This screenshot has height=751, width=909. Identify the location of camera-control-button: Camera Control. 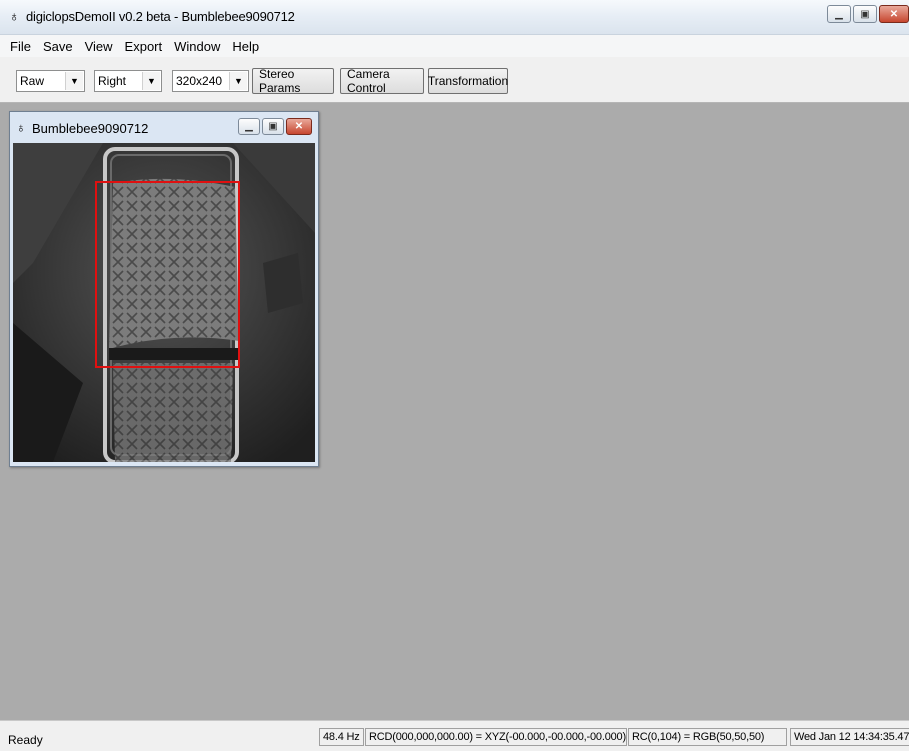
(382, 81).